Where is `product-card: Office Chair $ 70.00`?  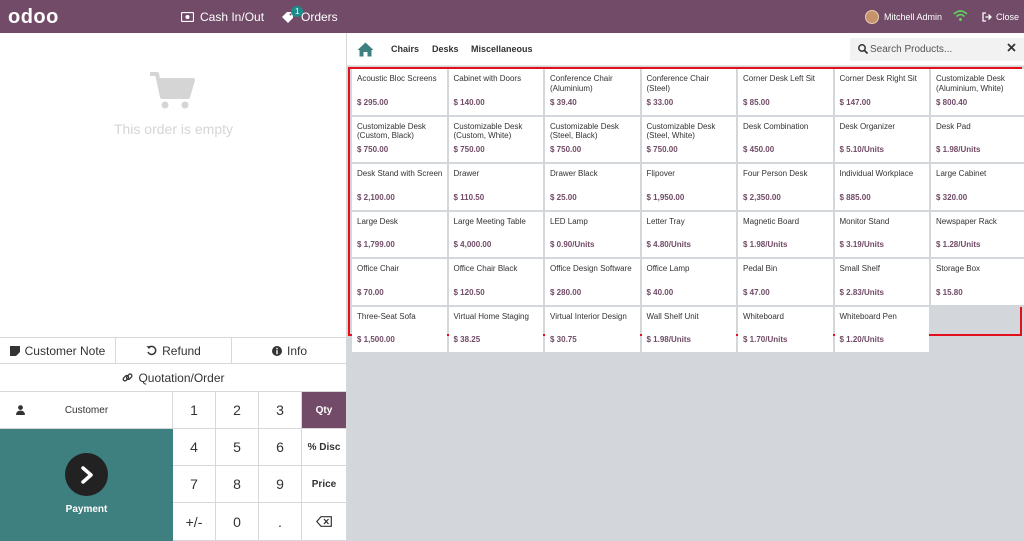 product-card: Office Chair $ 70.00 is located at coordinates (399, 283).